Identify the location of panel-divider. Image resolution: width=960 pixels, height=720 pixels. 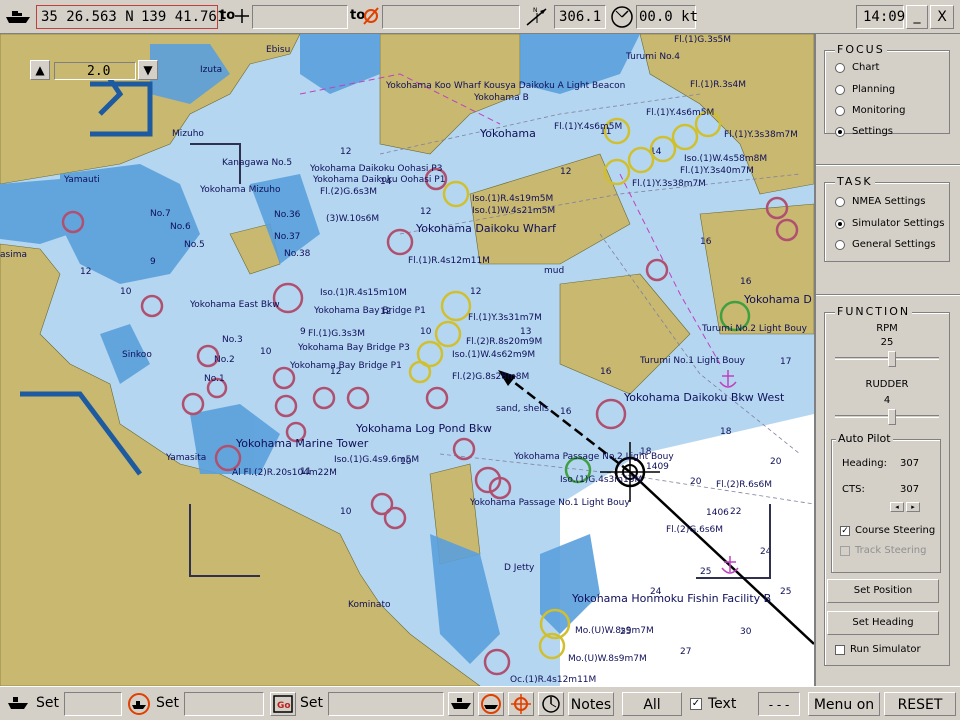
(888, 165).